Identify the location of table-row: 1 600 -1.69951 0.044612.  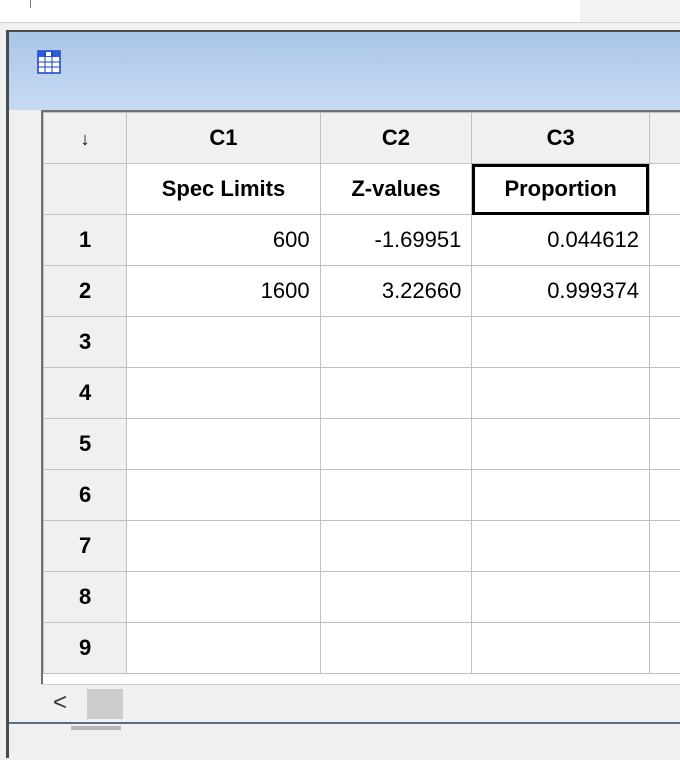
(362, 240).